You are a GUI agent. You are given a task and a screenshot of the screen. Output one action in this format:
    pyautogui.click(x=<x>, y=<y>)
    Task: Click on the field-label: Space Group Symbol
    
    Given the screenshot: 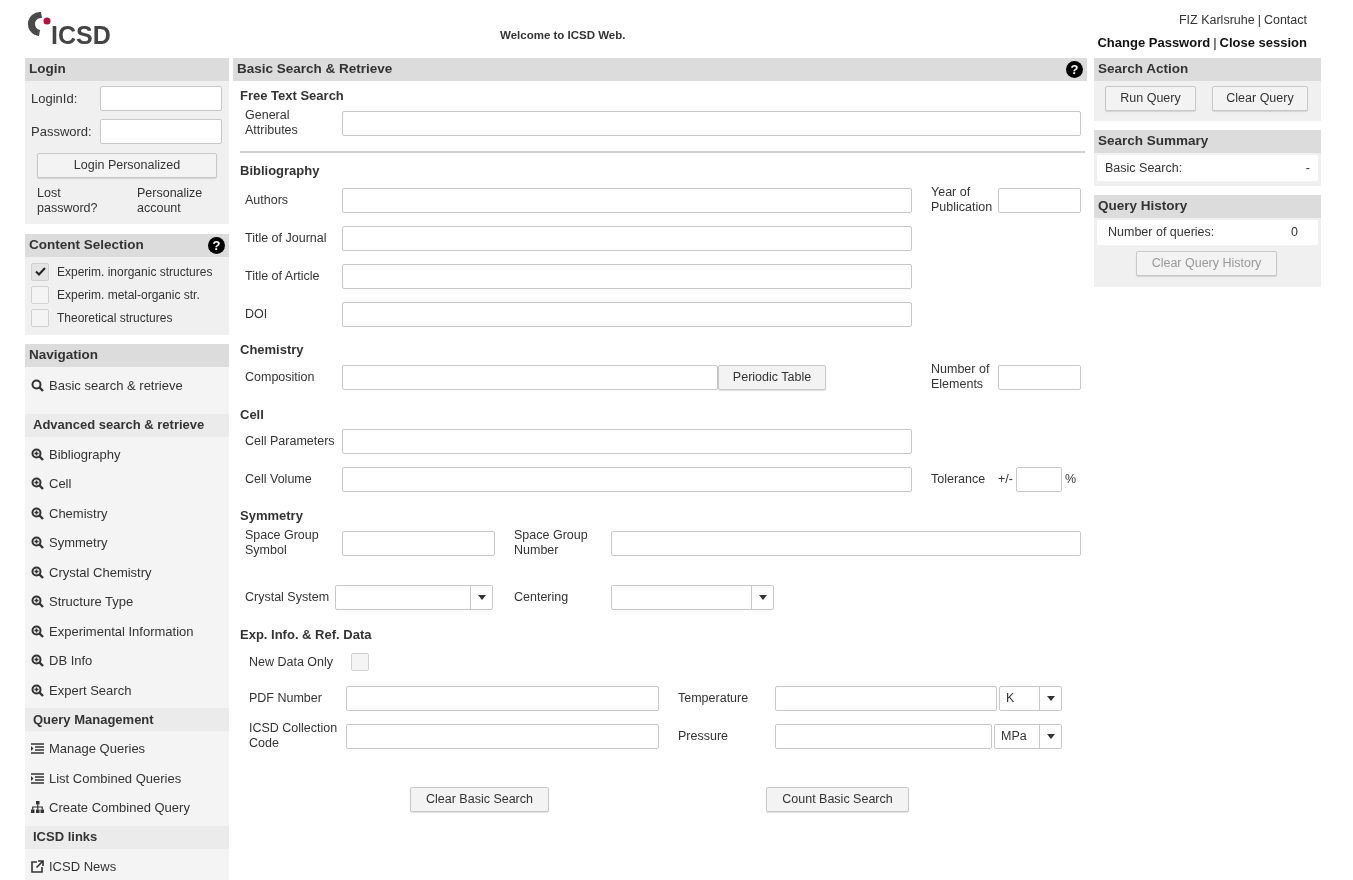 What is the action you would take?
    pyautogui.click(x=282, y=543)
    